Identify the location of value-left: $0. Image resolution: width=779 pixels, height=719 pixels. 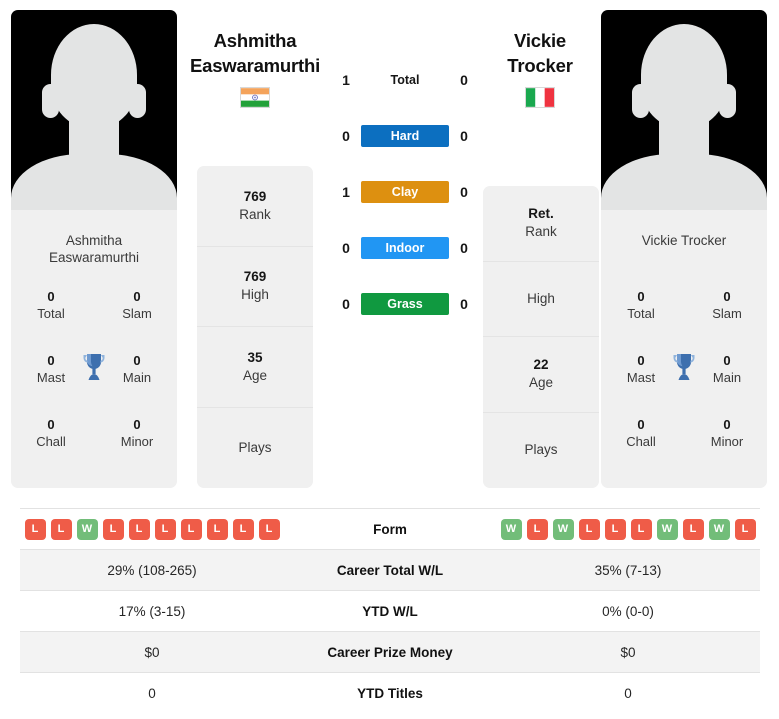
(152, 652).